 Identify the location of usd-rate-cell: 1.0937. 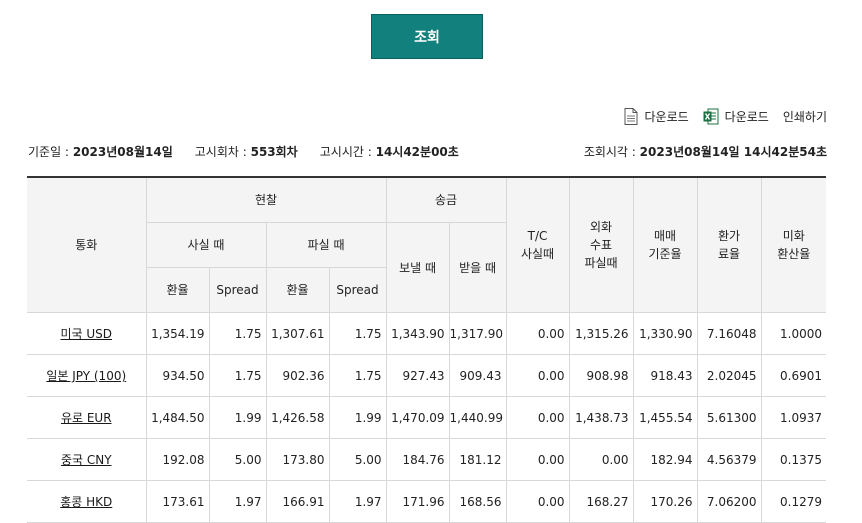
(793, 417).